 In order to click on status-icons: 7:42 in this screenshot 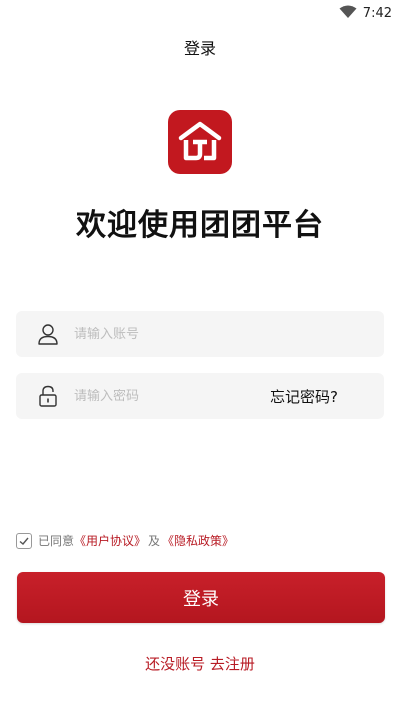, I will do `click(365, 13)`.